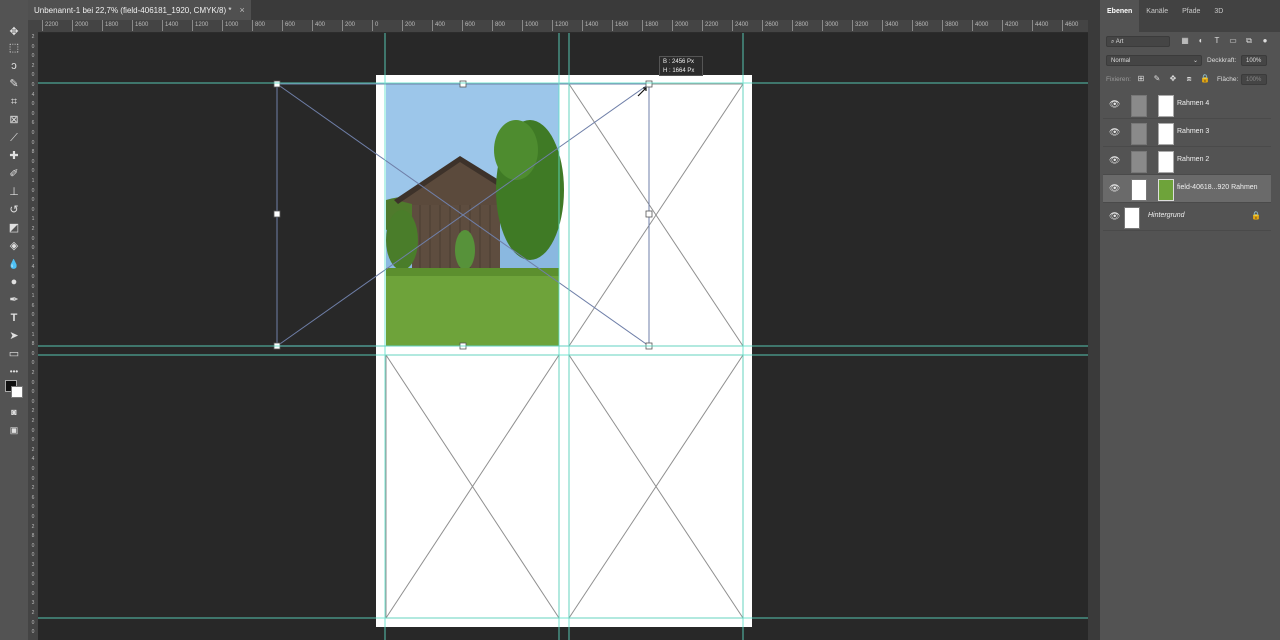 The width and height of the screenshot is (1280, 640). What do you see at coordinates (1138, 41) in the screenshot?
I see `layer-filter-select: ⌕ Art` at bounding box center [1138, 41].